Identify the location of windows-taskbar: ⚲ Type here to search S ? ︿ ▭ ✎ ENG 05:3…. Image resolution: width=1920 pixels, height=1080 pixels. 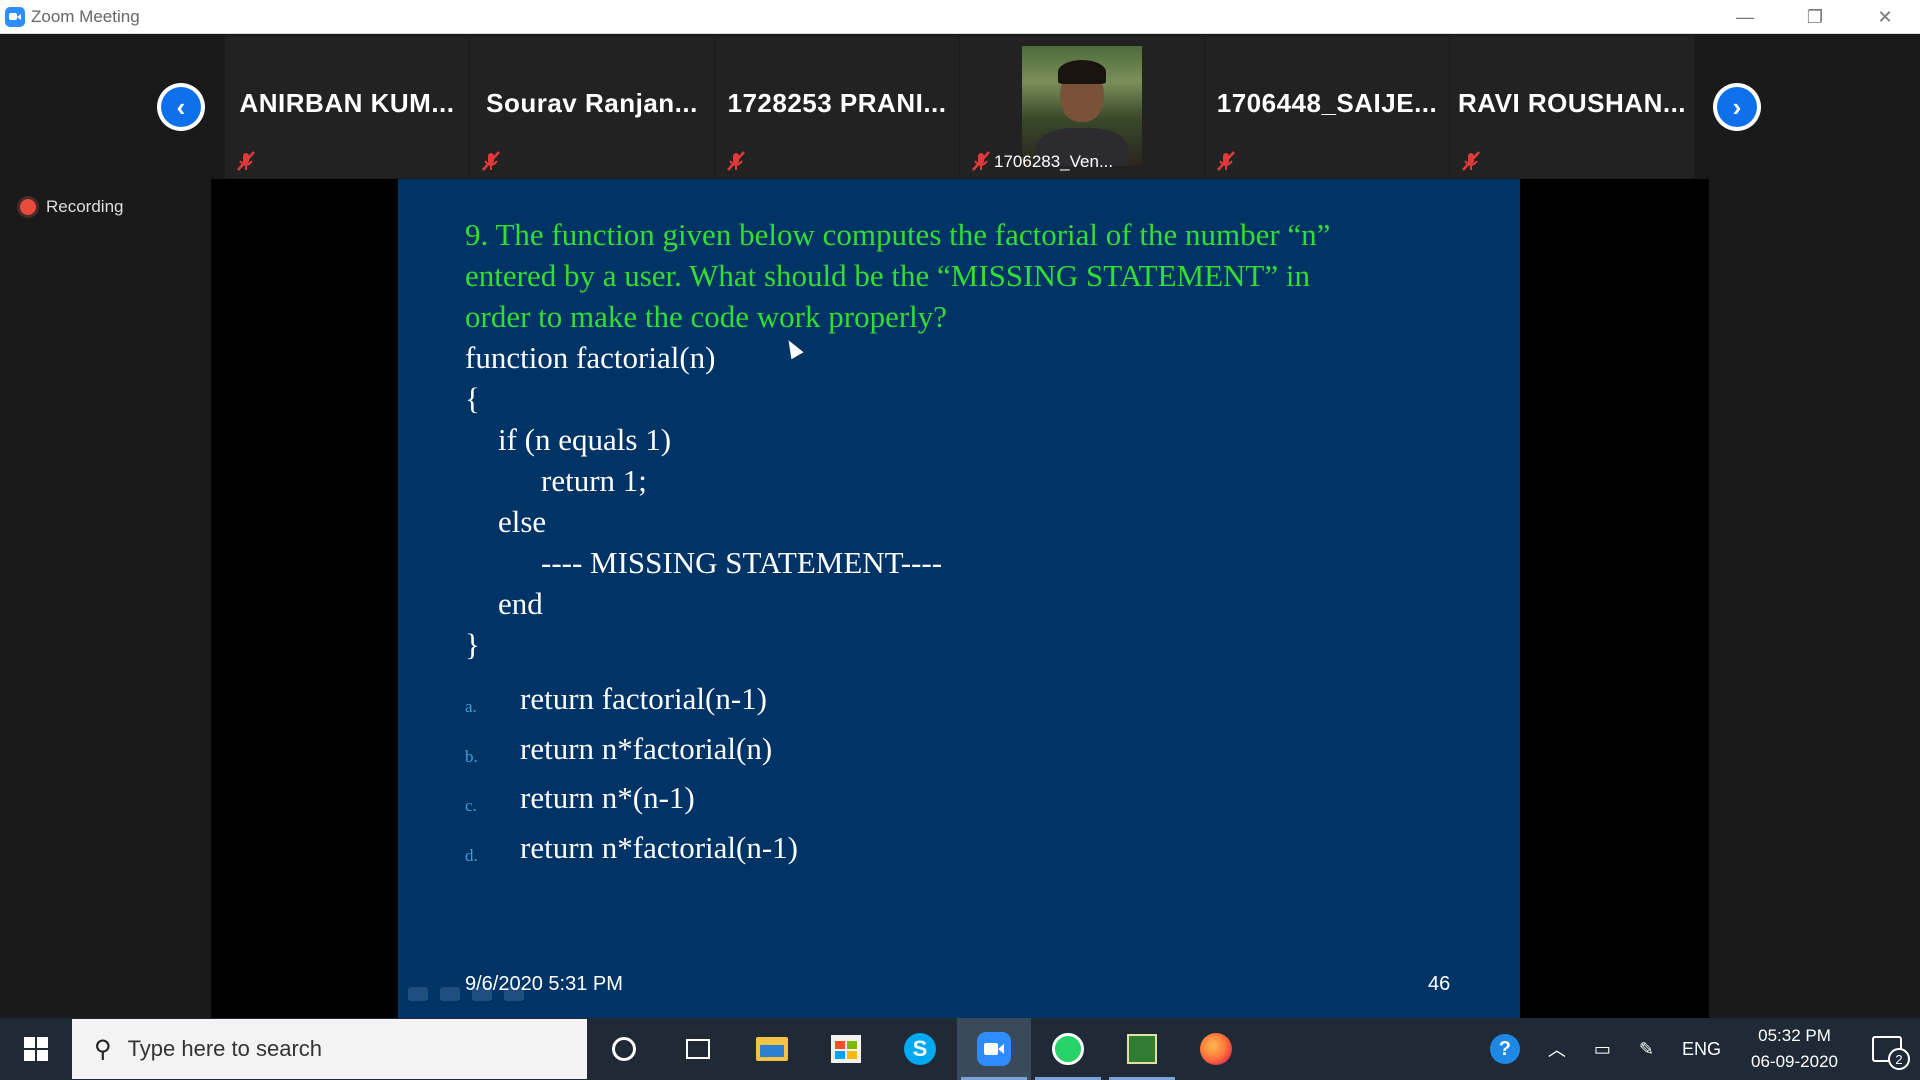
(960, 1049).